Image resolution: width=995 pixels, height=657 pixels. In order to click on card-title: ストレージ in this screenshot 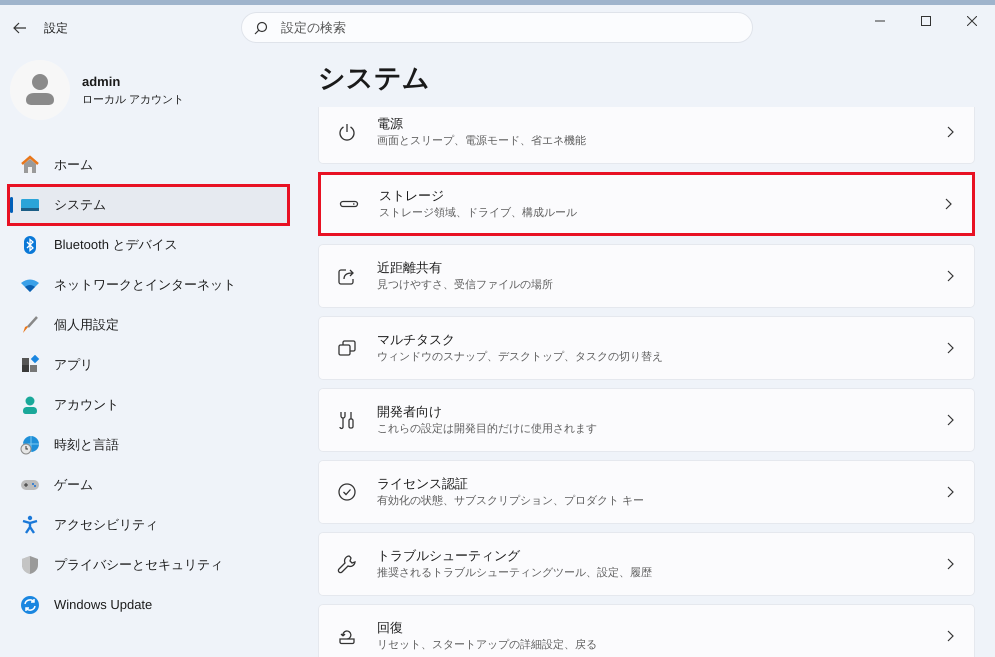, I will do `click(412, 196)`.